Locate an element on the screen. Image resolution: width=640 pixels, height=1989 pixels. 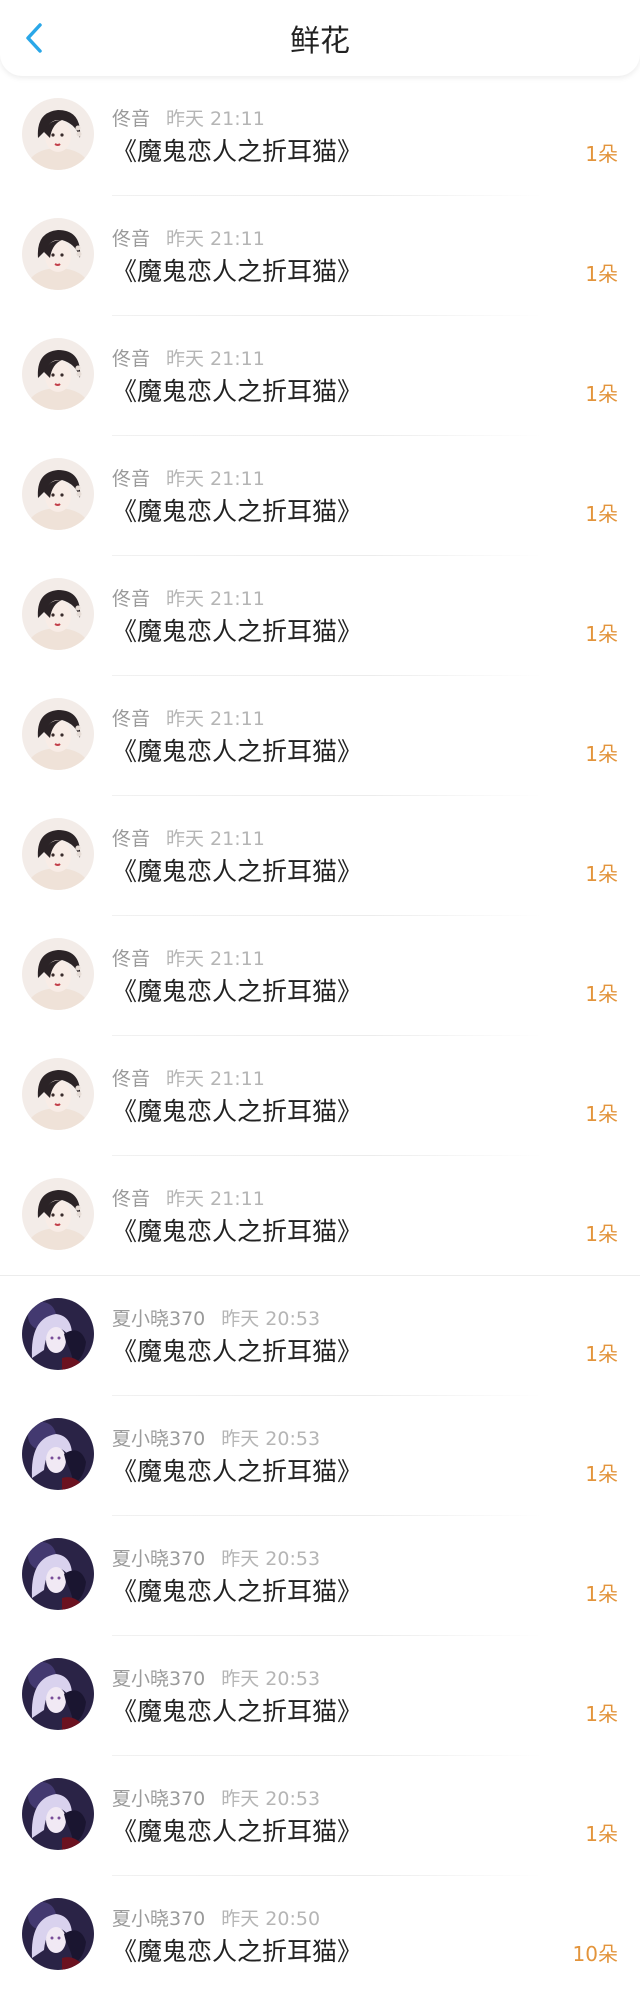
item-meta: 夏小晓370 昨天 20:50 is located at coordinates (216, 1917).